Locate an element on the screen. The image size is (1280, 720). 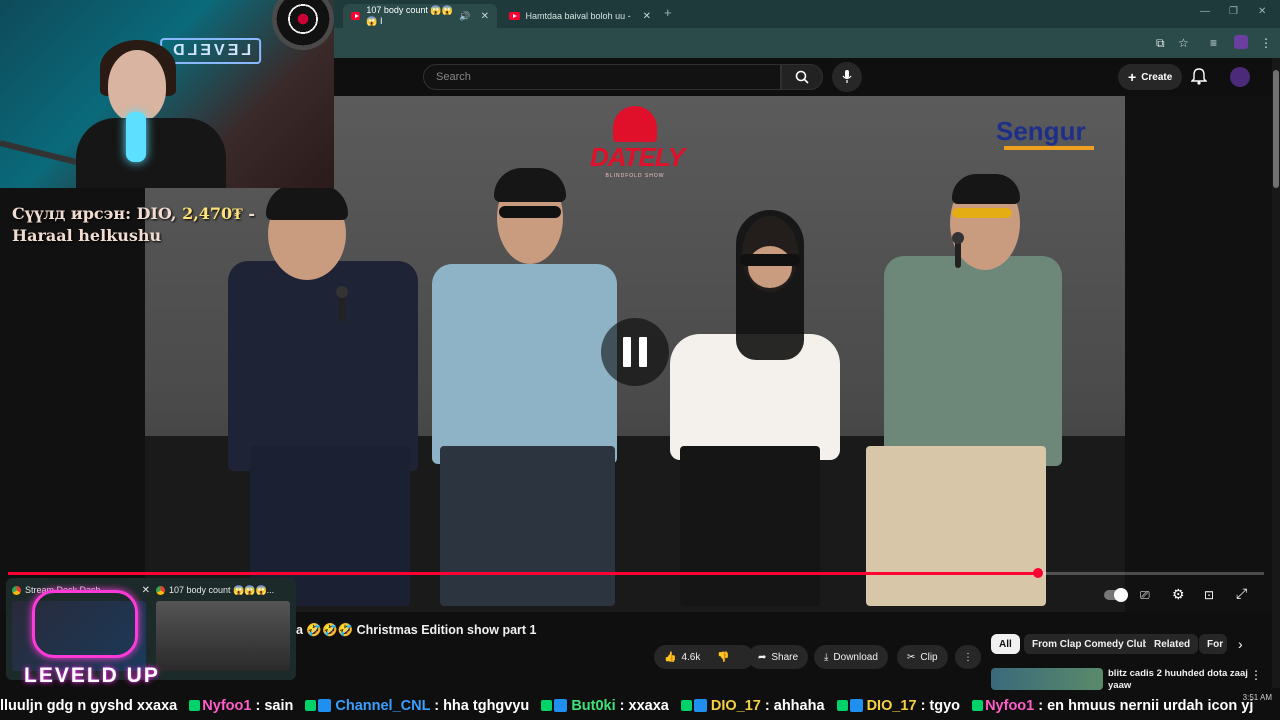
neon-sign: LEVELD is located at coordinates (211, 51).